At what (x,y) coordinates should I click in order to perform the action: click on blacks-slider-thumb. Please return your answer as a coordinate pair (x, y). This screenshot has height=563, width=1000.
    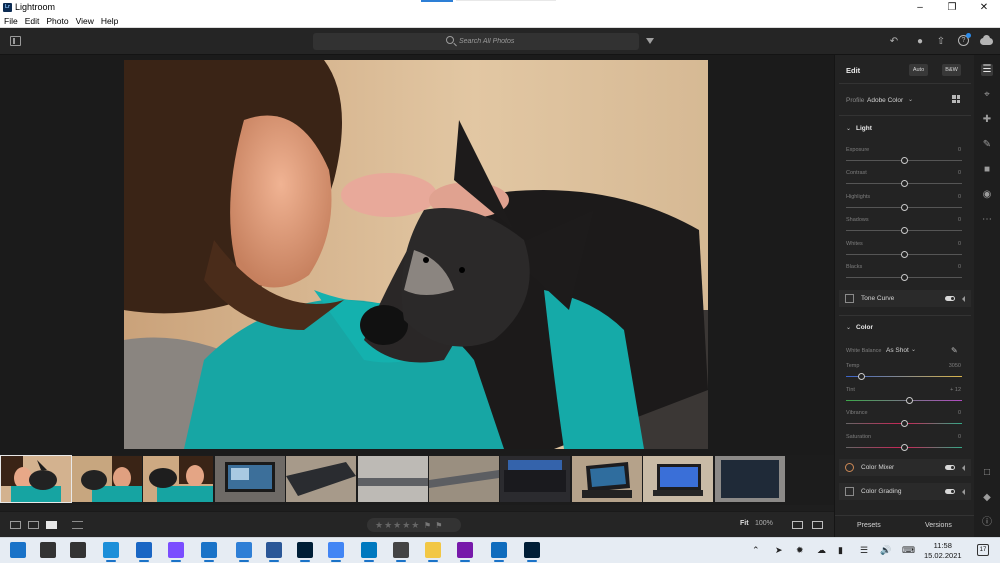
    Looking at the image, I should click on (904, 277).